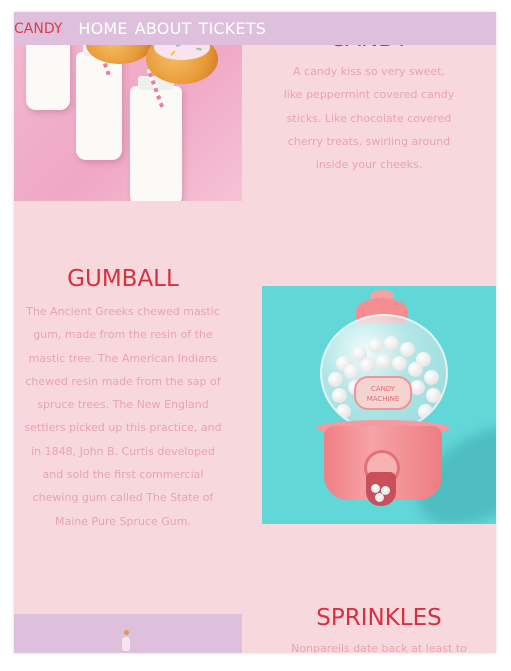 This screenshot has width=511, height=671. What do you see at coordinates (383, 393) in the screenshot?
I see `candy-machine-label: CANDY MACHINE` at bounding box center [383, 393].